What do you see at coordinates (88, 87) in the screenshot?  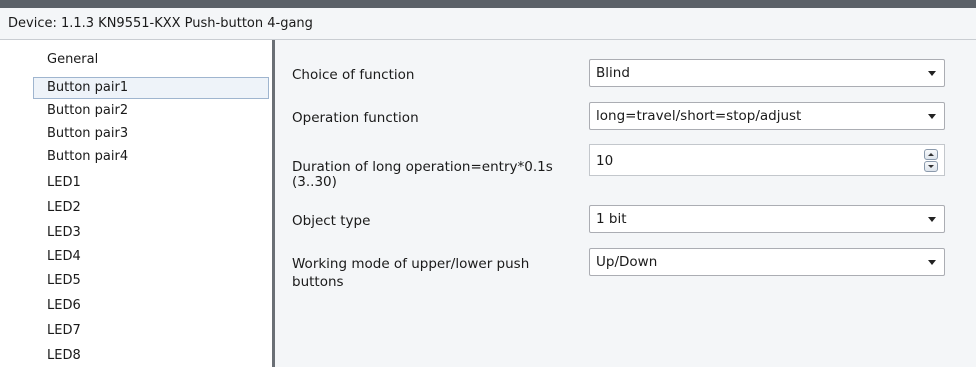 I see `sidebar-item-label: Button pair1` at bounding box center [88, 87].